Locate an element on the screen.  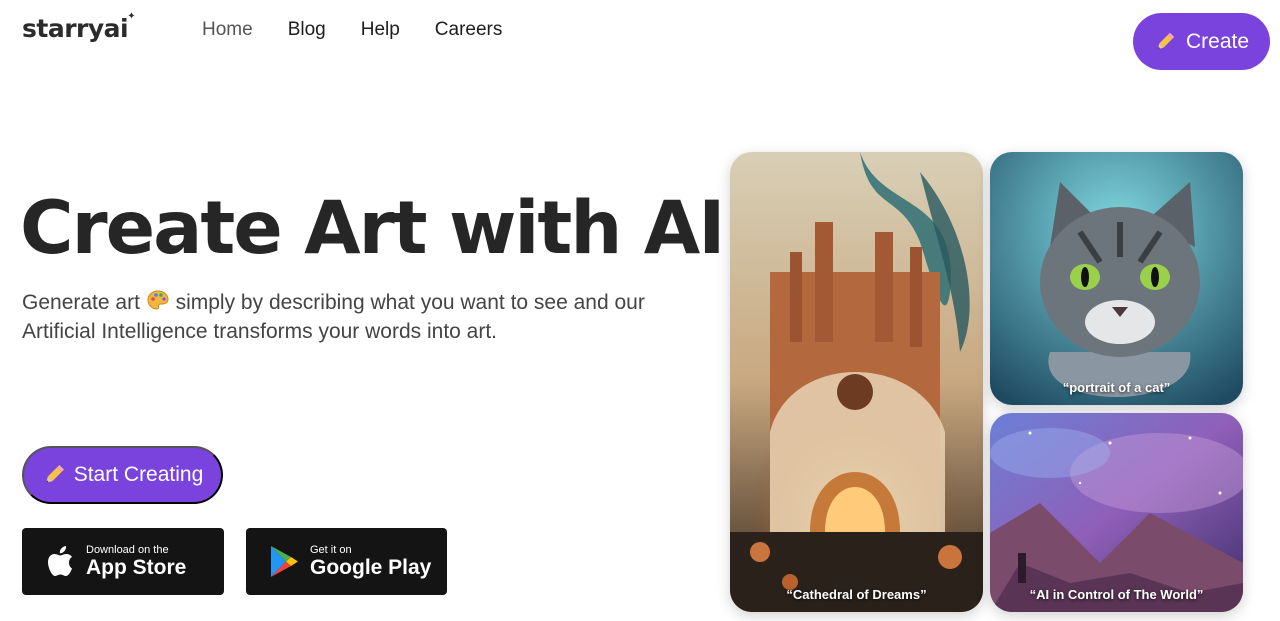
space-caption: “AI in Control of The World” is located at coordinates (1116, 594).